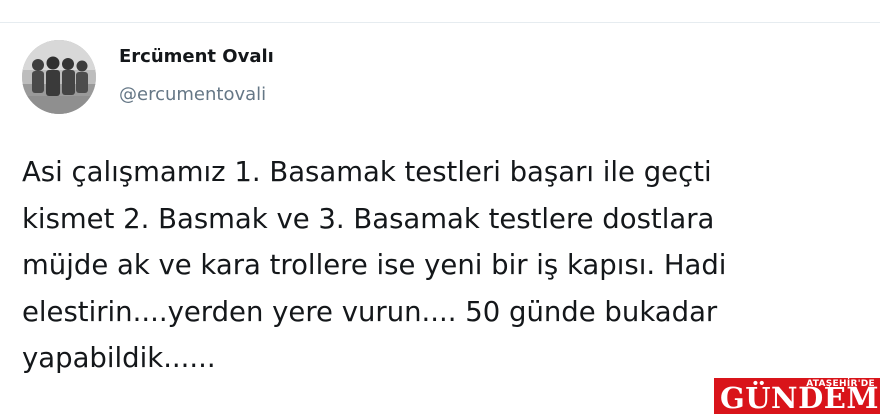  I want to click on author-display-name: Ercüment Ovalı, so click(196, 56).